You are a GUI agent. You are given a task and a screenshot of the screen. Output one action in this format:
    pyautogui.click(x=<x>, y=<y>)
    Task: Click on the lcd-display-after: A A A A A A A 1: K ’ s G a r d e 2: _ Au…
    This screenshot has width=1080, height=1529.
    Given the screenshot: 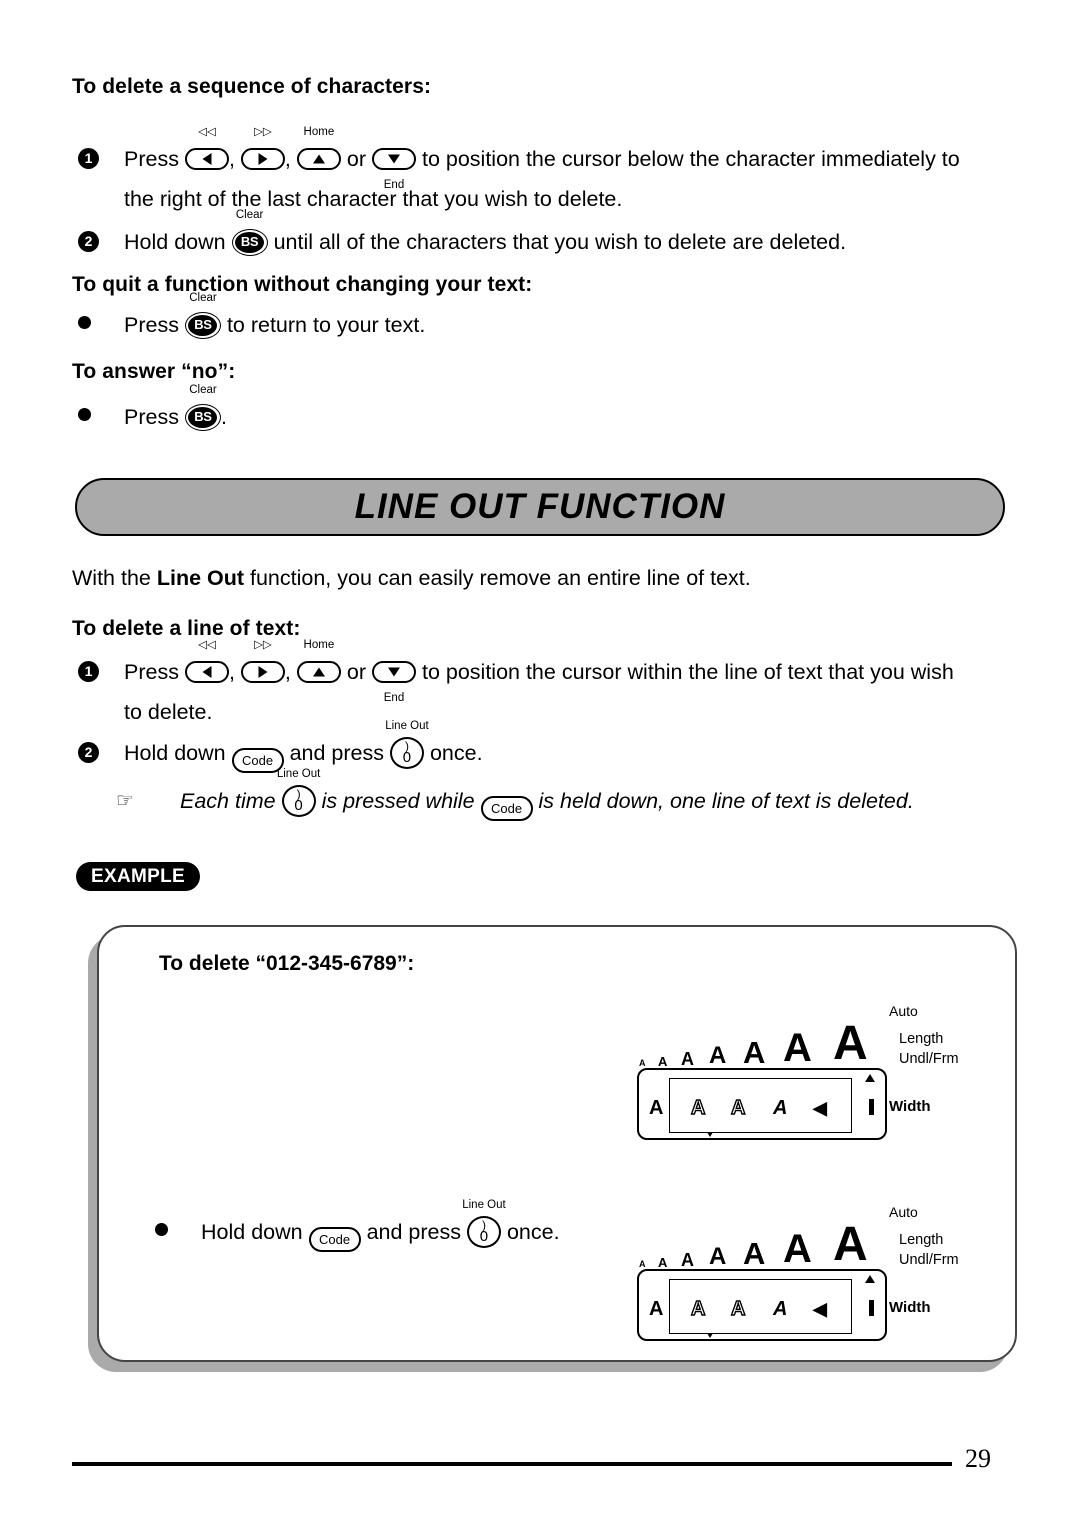 What is the action you would take?
    pyautogui.click(x=798, y=1272)
    